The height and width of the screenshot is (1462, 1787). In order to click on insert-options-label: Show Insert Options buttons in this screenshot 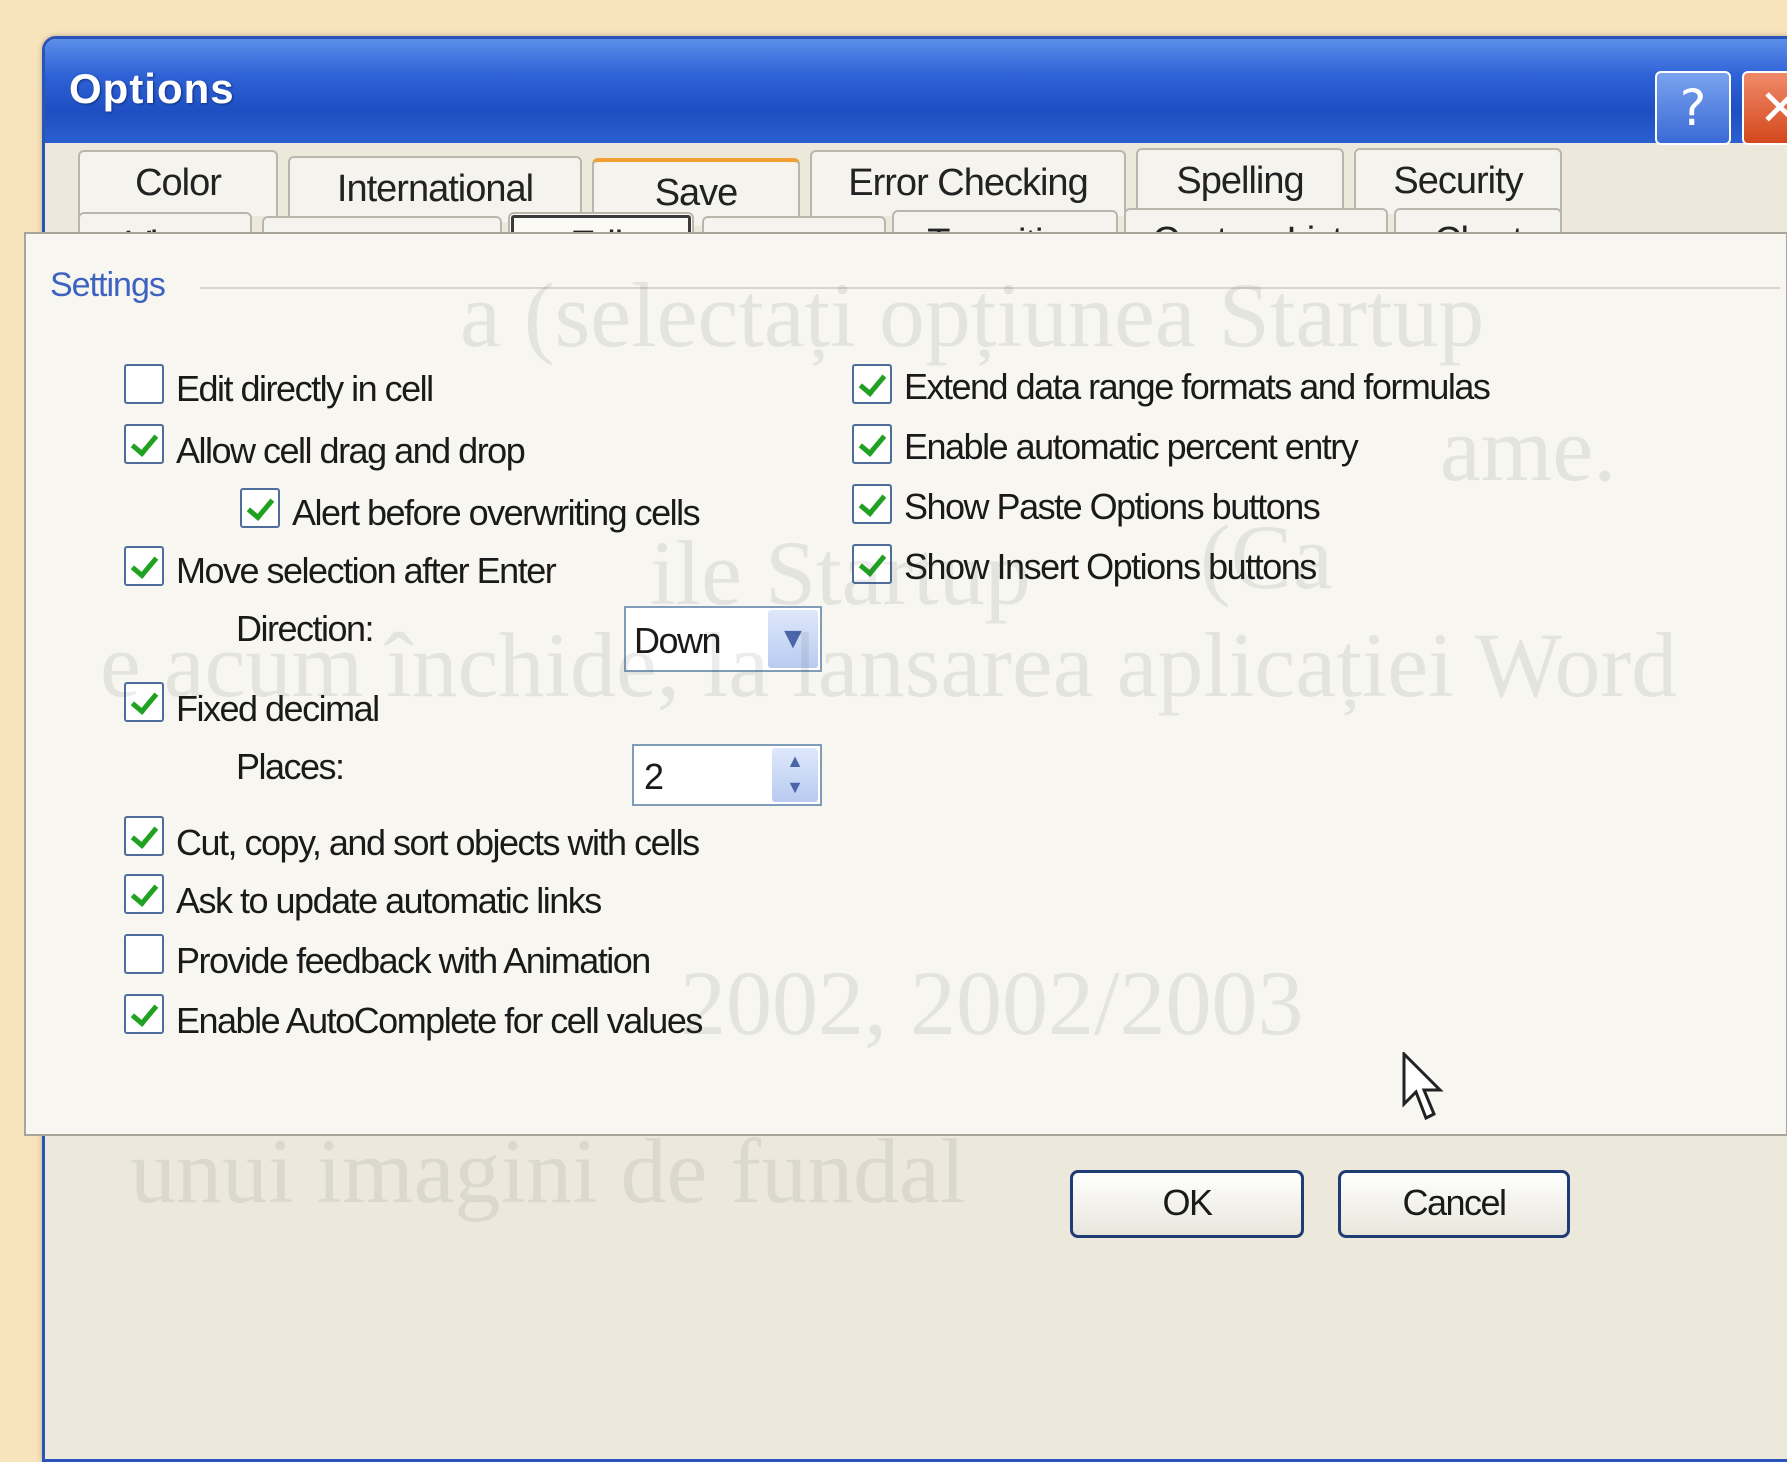, I will do `click(1110, 566)`.